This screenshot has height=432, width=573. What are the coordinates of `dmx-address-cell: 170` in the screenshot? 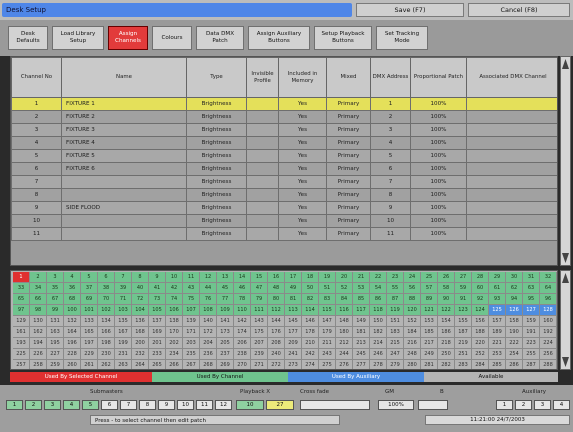 It's located at (174, 332).